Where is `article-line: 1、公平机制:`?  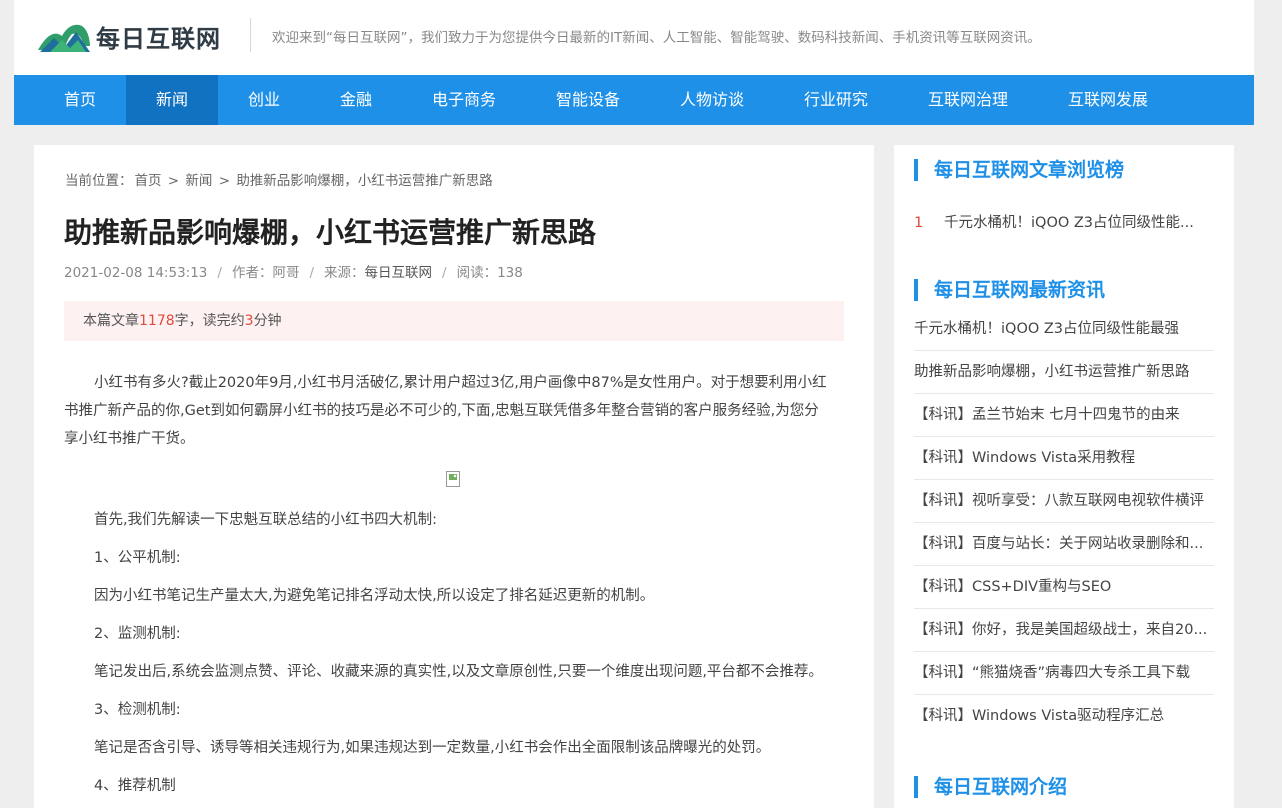 article-line: 1、公平机制: is located at coordinates (137, 558).